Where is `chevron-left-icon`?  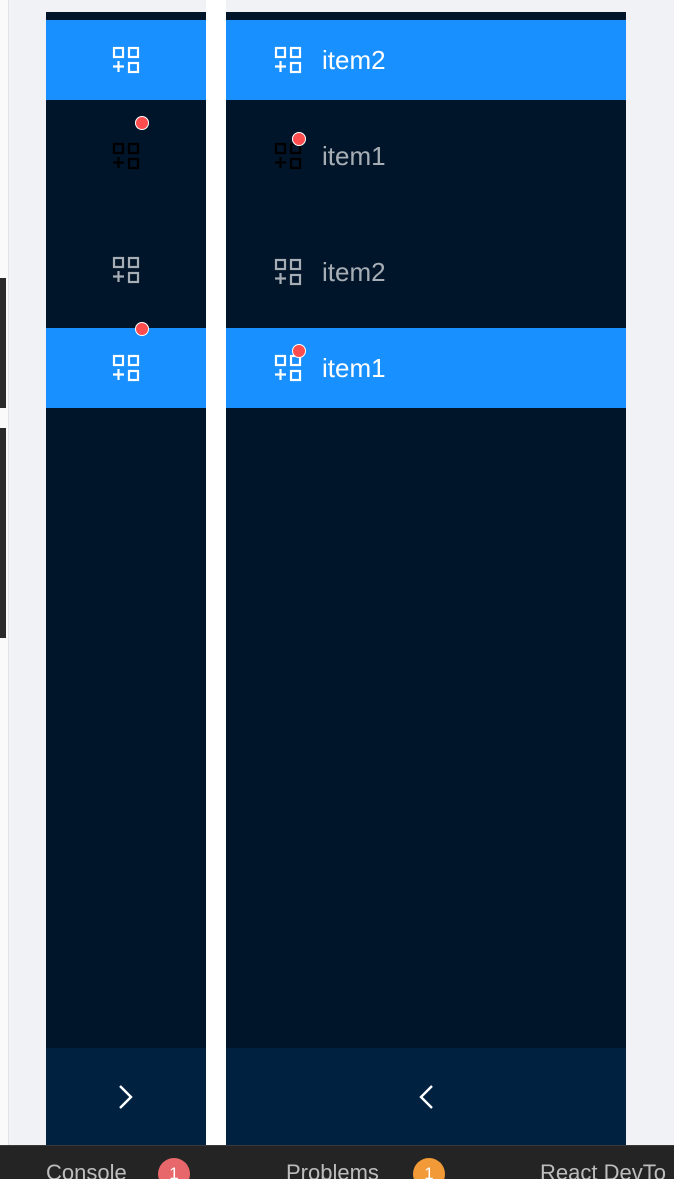 chevron-left-icon is located at coordinates (426, 1096).